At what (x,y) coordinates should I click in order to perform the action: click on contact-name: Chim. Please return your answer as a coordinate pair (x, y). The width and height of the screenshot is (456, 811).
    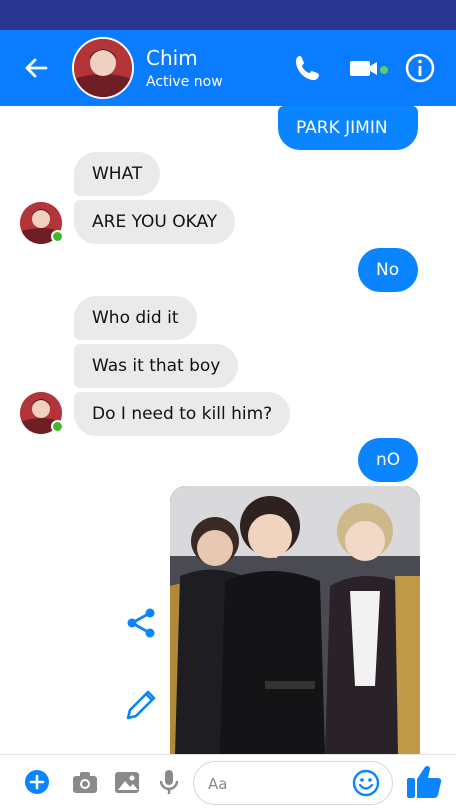
    Looking at the image, I should click on (172, 58).